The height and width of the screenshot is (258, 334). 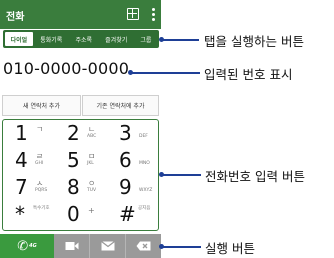 I want to click on keypad-leader-dot, so click(x=161, y=174).